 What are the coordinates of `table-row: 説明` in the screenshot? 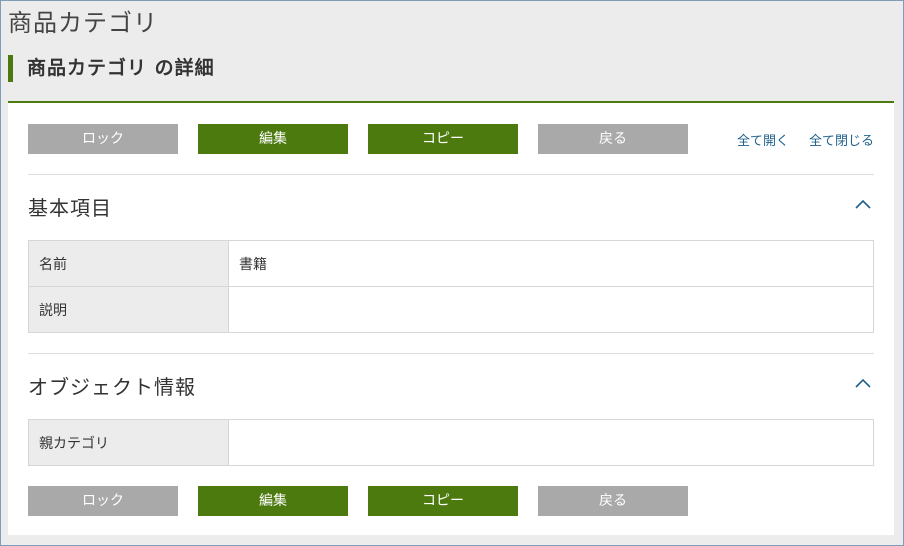 It's located at (451, 309).